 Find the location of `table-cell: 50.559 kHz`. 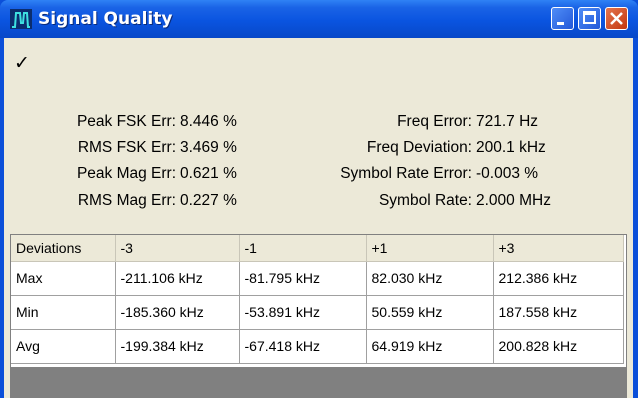

table-cell: 50.559 kHz is located at coordinates (430, 312).